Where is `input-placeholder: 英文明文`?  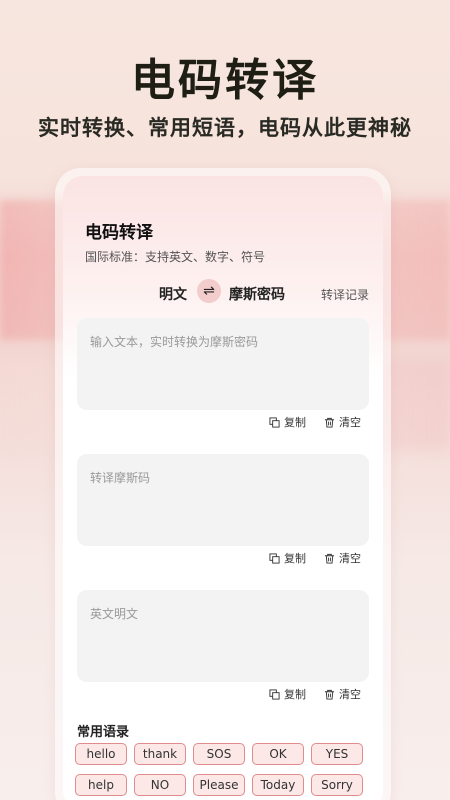 input-placeholder: 英文明文 is located at coordinates (114, 614).